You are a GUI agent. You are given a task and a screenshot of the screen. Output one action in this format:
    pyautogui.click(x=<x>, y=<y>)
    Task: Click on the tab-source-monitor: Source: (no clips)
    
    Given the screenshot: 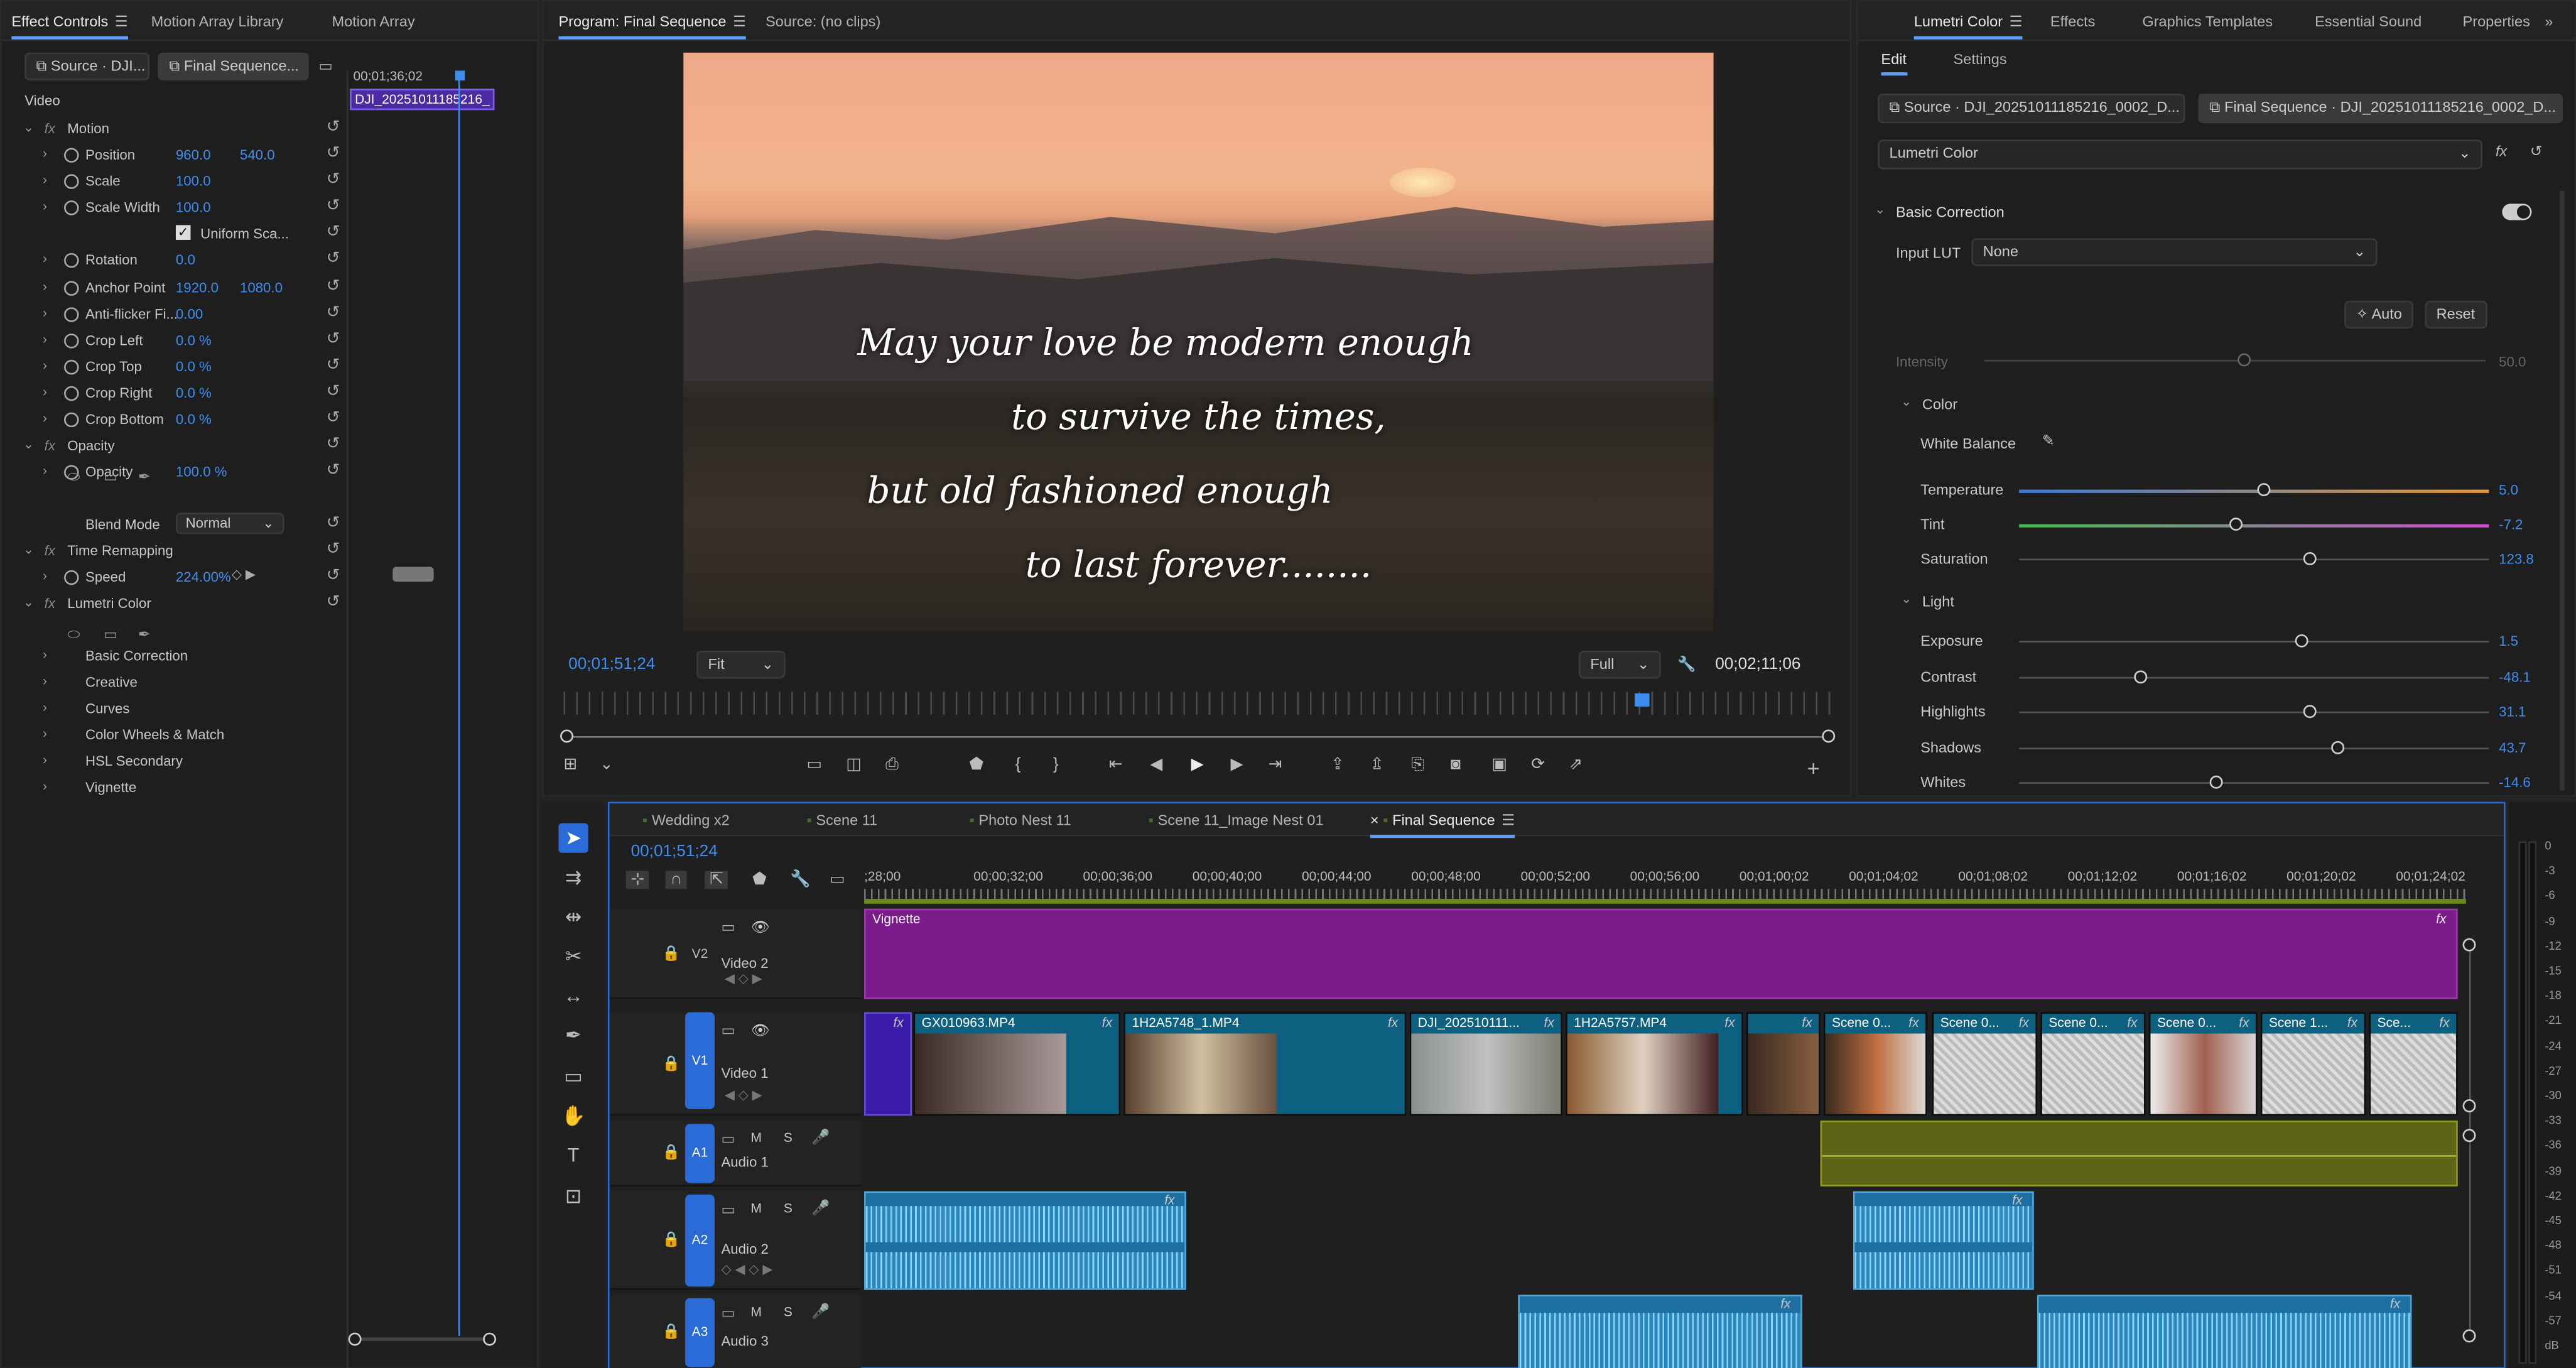 What is the action you would take?
    pyautogui.click(x=823, y=21)
    